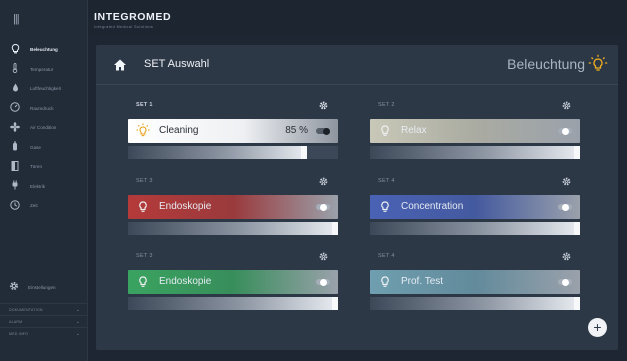 Image resolution: width=627 pixels, height=361 pixels. I want to click on sidebar-item-zeit: Zeit, so click(44, 206).